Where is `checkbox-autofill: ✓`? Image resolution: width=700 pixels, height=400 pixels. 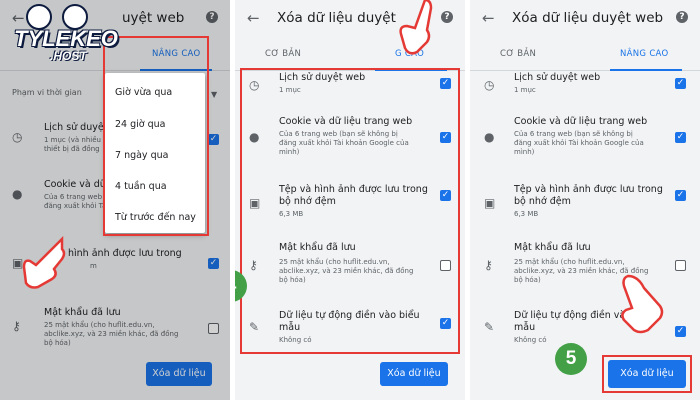
checkbox-autofill: ✓ is located at coordinates (680, 331).